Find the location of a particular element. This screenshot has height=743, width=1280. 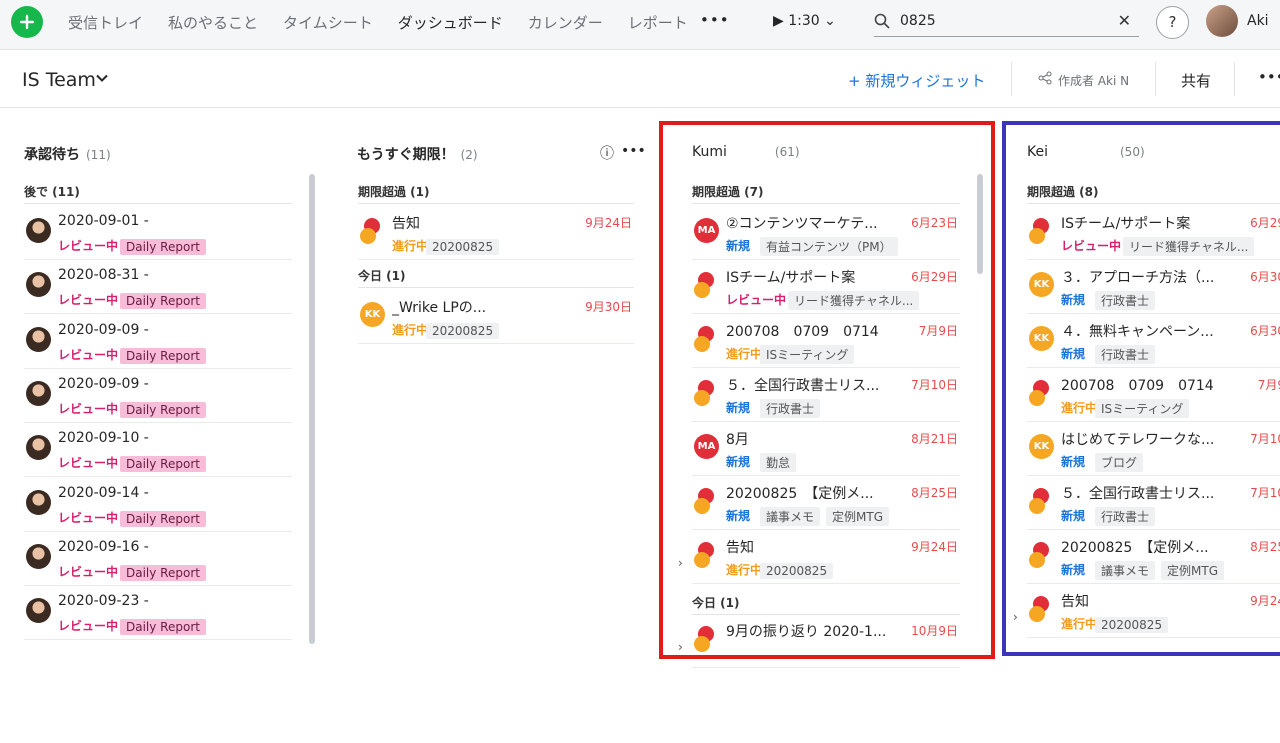

assignee-initials-avatar: KK is located at coordinates (372, 314).